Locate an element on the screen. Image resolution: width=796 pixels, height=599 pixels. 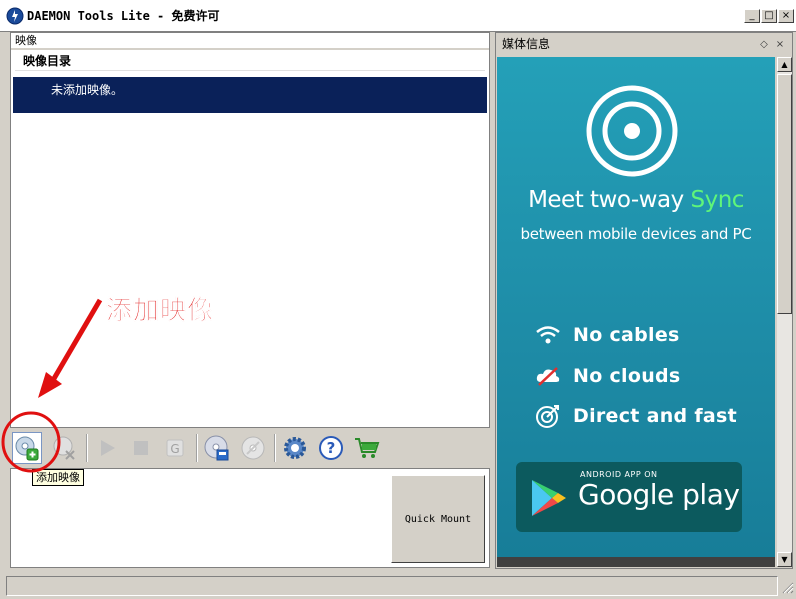
media-panel-scrollbar: ▲ ▼ is located at coordinates (784, 312).